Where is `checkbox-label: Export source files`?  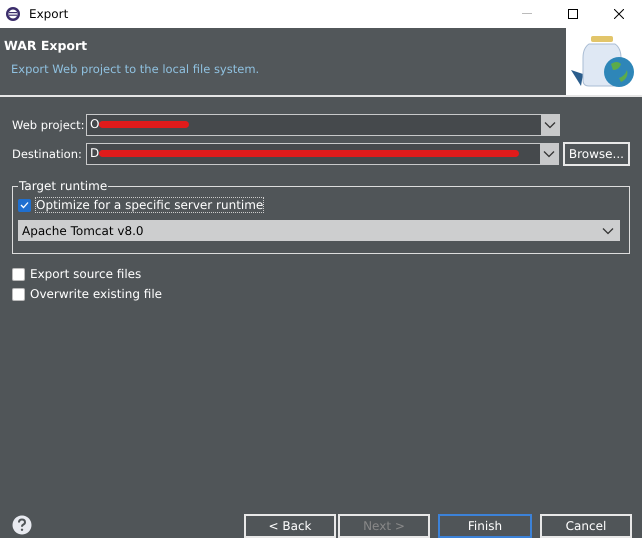
checkbox-label: Export source files is located at coordinates (86, 274).